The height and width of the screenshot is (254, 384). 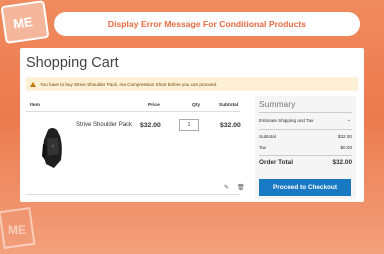 I want to click on chevron-down-icon: ⌄, so click(x=349, y=120).